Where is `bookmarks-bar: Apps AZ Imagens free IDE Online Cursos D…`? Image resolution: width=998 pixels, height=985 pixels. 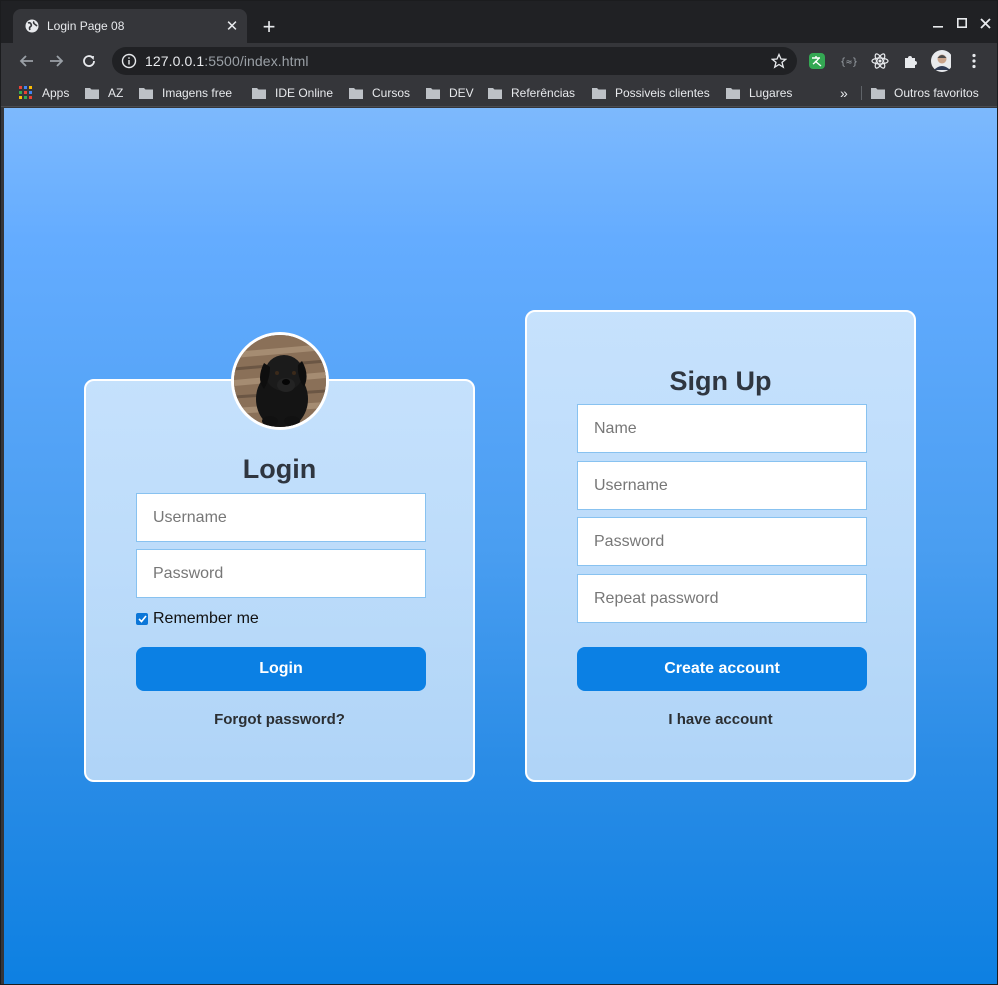
bookmarks-bar: Apps AZ Imagens free IDE Online Cursos D… is located at coordinates (499, 93).